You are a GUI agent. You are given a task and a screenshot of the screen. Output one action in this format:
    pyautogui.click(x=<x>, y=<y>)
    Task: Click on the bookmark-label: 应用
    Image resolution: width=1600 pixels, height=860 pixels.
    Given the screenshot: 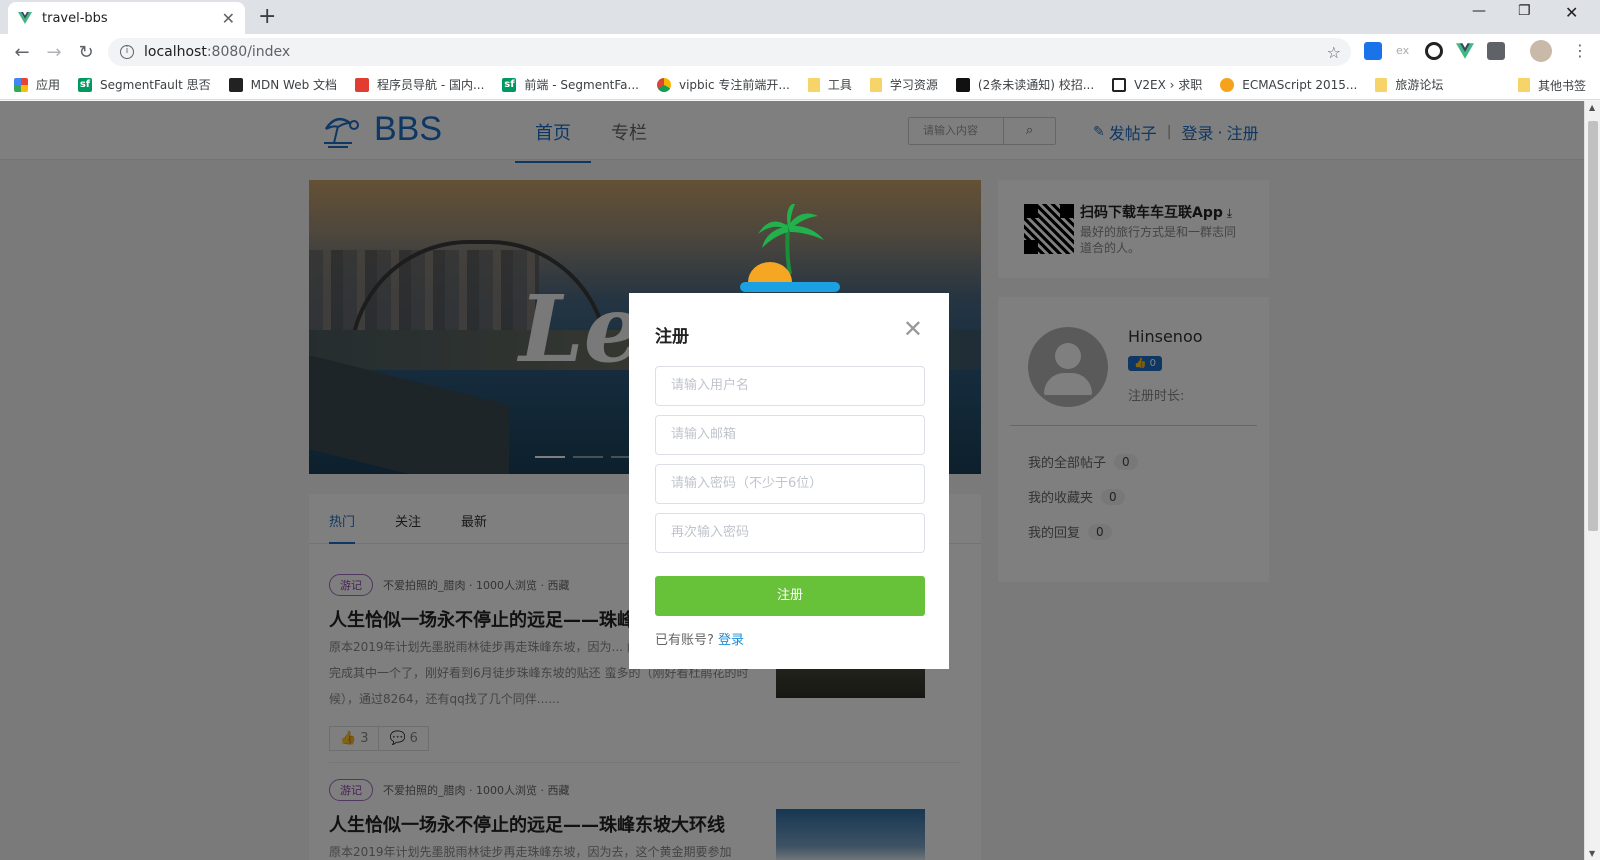 What is the action you would take?
    pyautogui.click(x=48, y=85)
    